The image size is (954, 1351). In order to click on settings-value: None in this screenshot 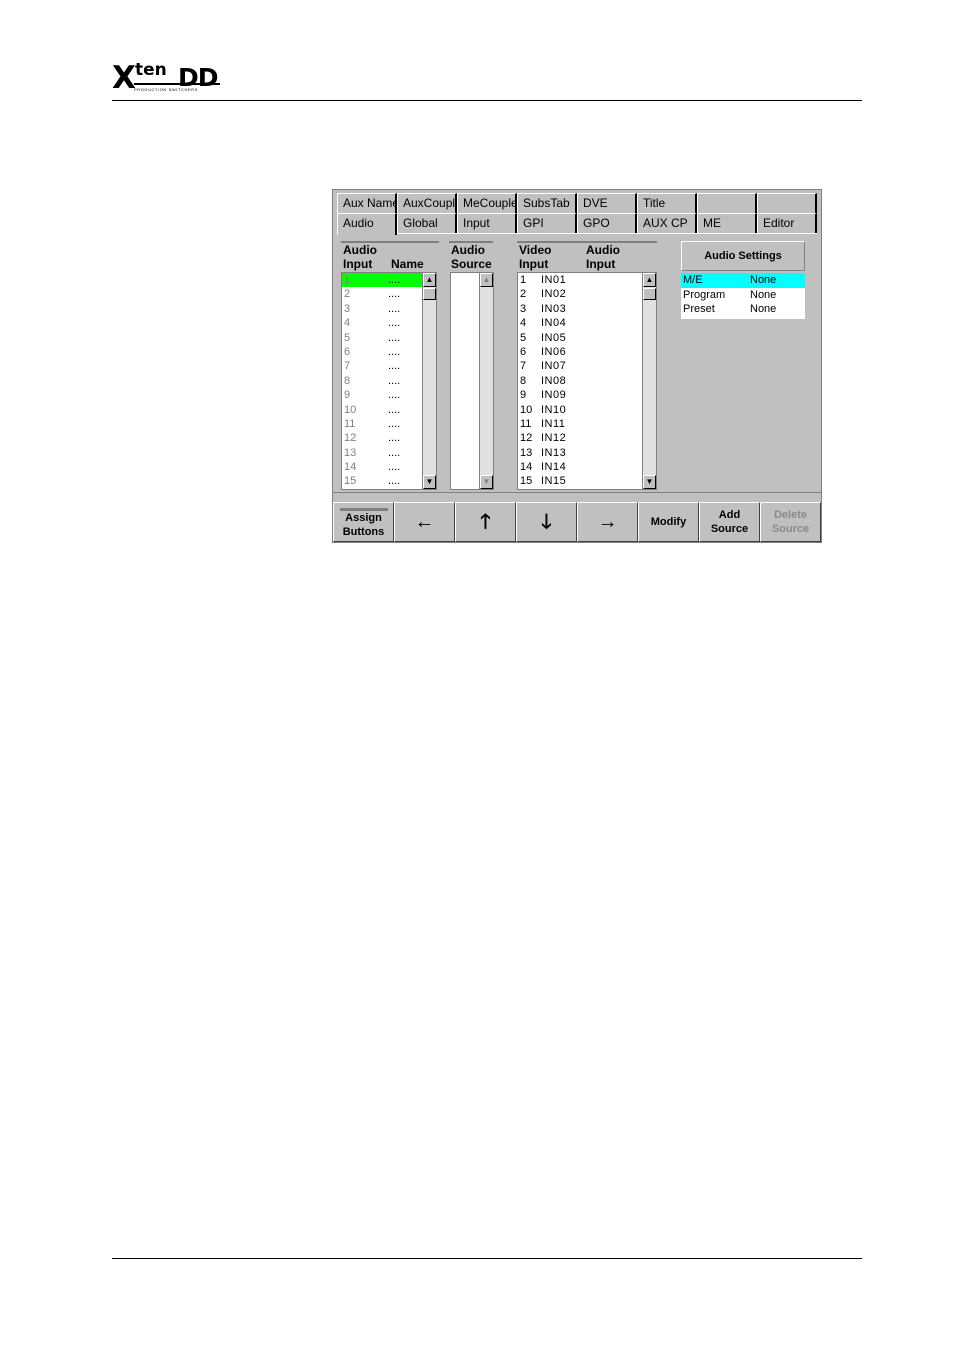, I will do `click(763, 309)`.